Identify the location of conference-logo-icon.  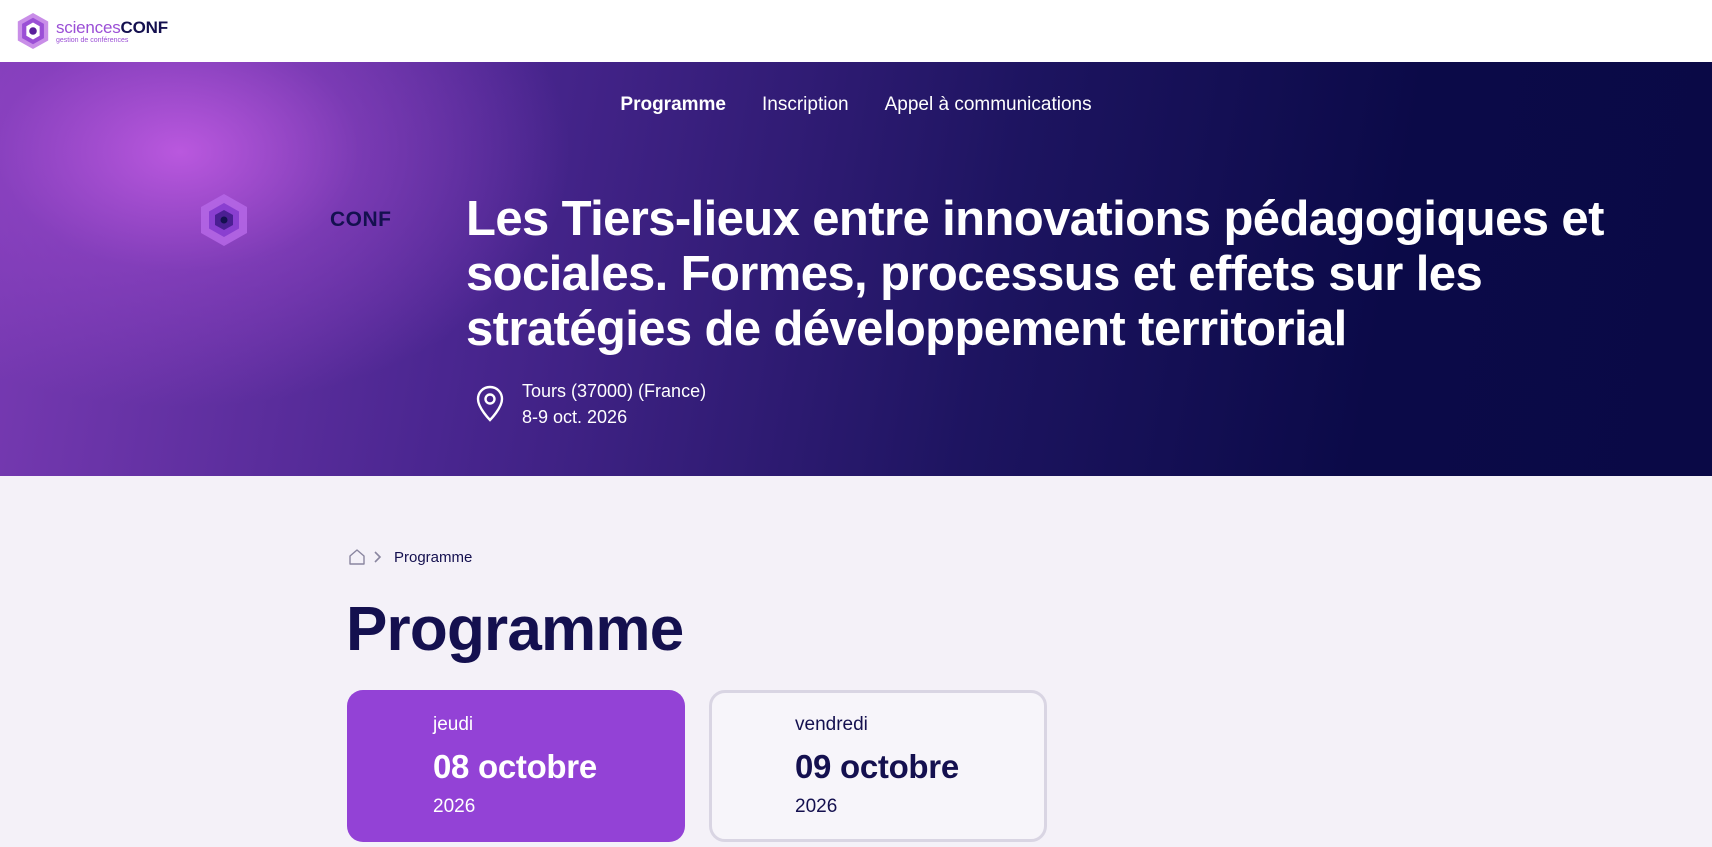
(224, 220).